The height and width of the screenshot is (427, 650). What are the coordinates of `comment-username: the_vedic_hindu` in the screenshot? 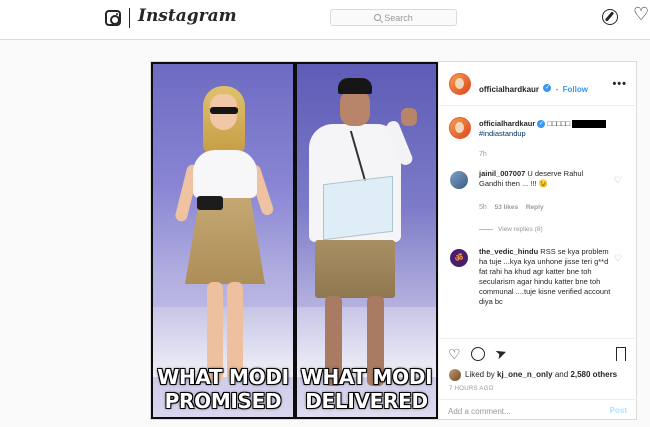 It's located at (508, 251).